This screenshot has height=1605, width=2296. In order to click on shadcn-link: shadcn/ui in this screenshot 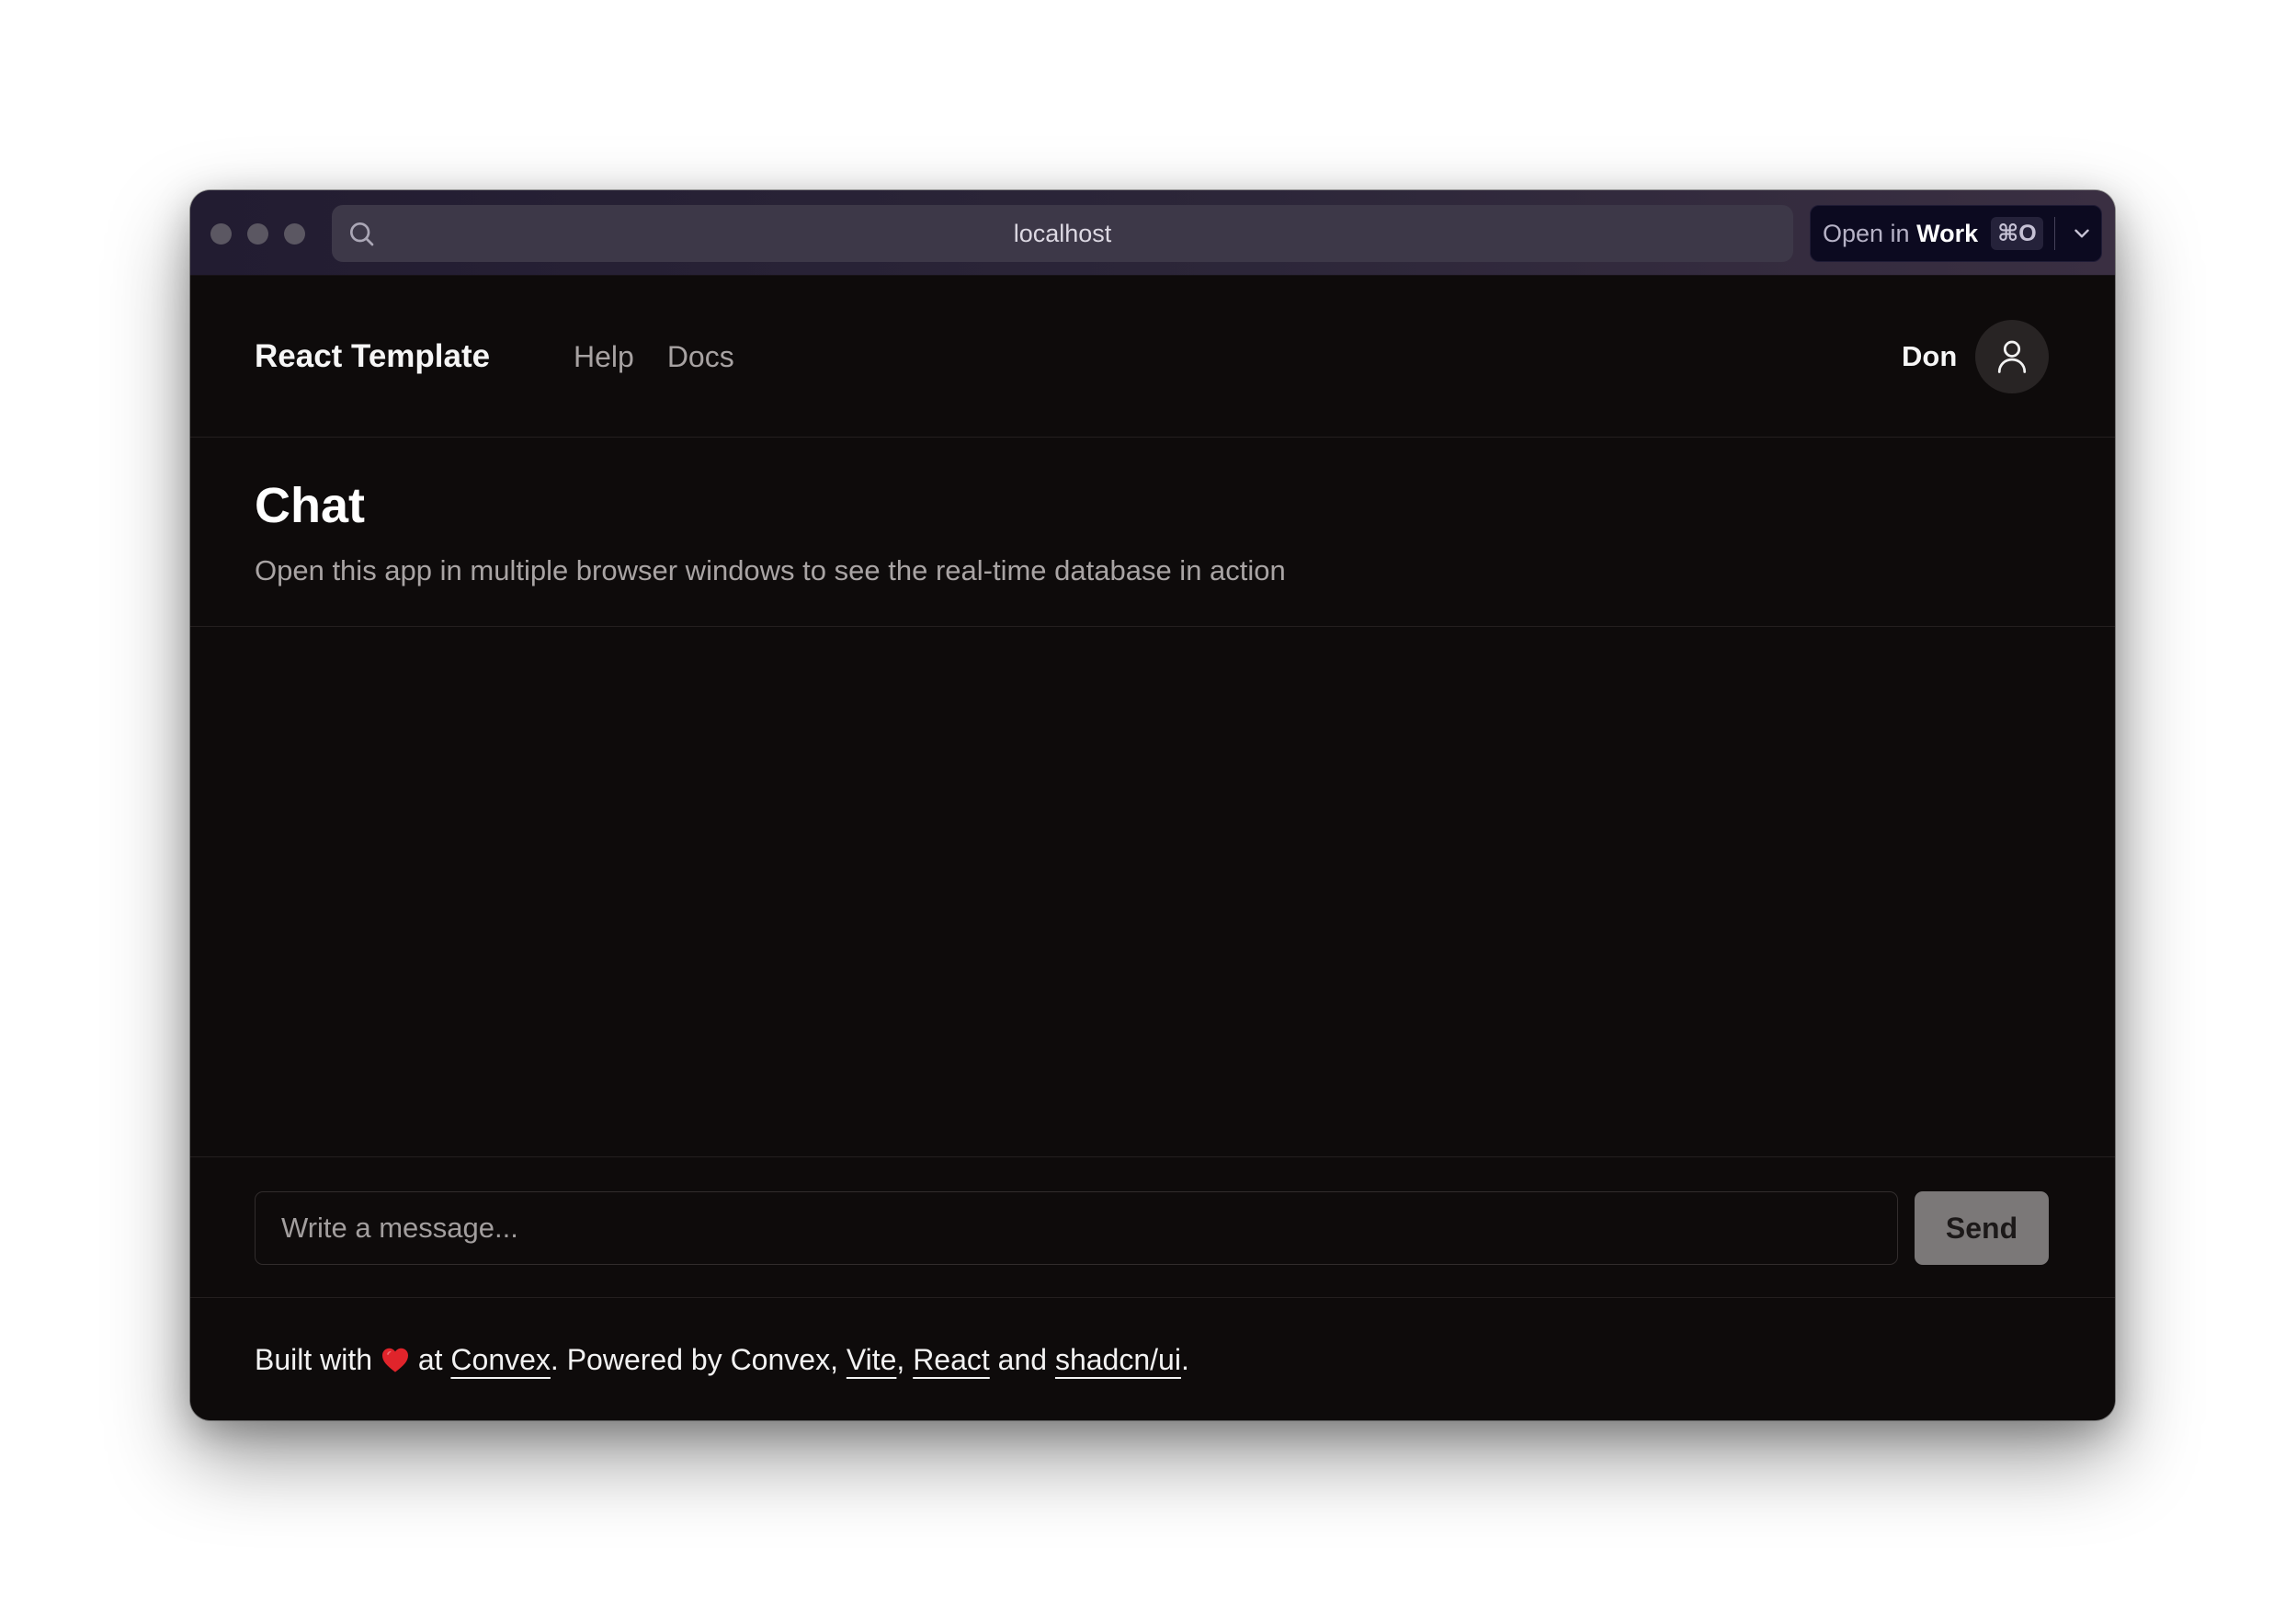, I will do `click(1118, 1359)`.